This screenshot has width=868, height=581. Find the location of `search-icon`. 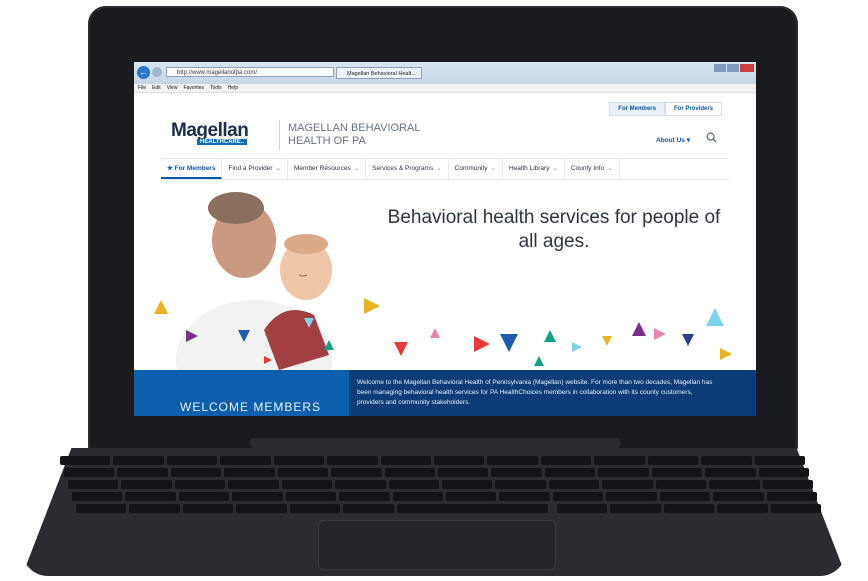

search-icon is located at coordinates (711, 137).